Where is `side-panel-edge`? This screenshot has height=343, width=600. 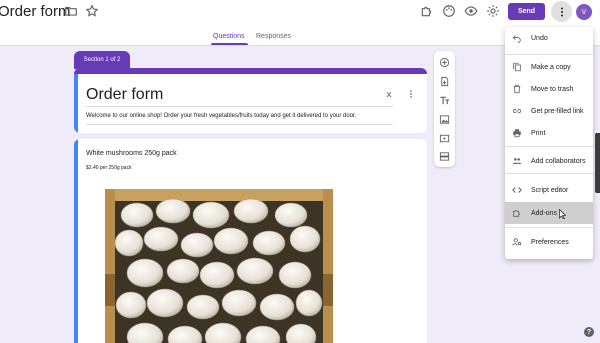 side-panel-edge is located at coordinates (597, 163).